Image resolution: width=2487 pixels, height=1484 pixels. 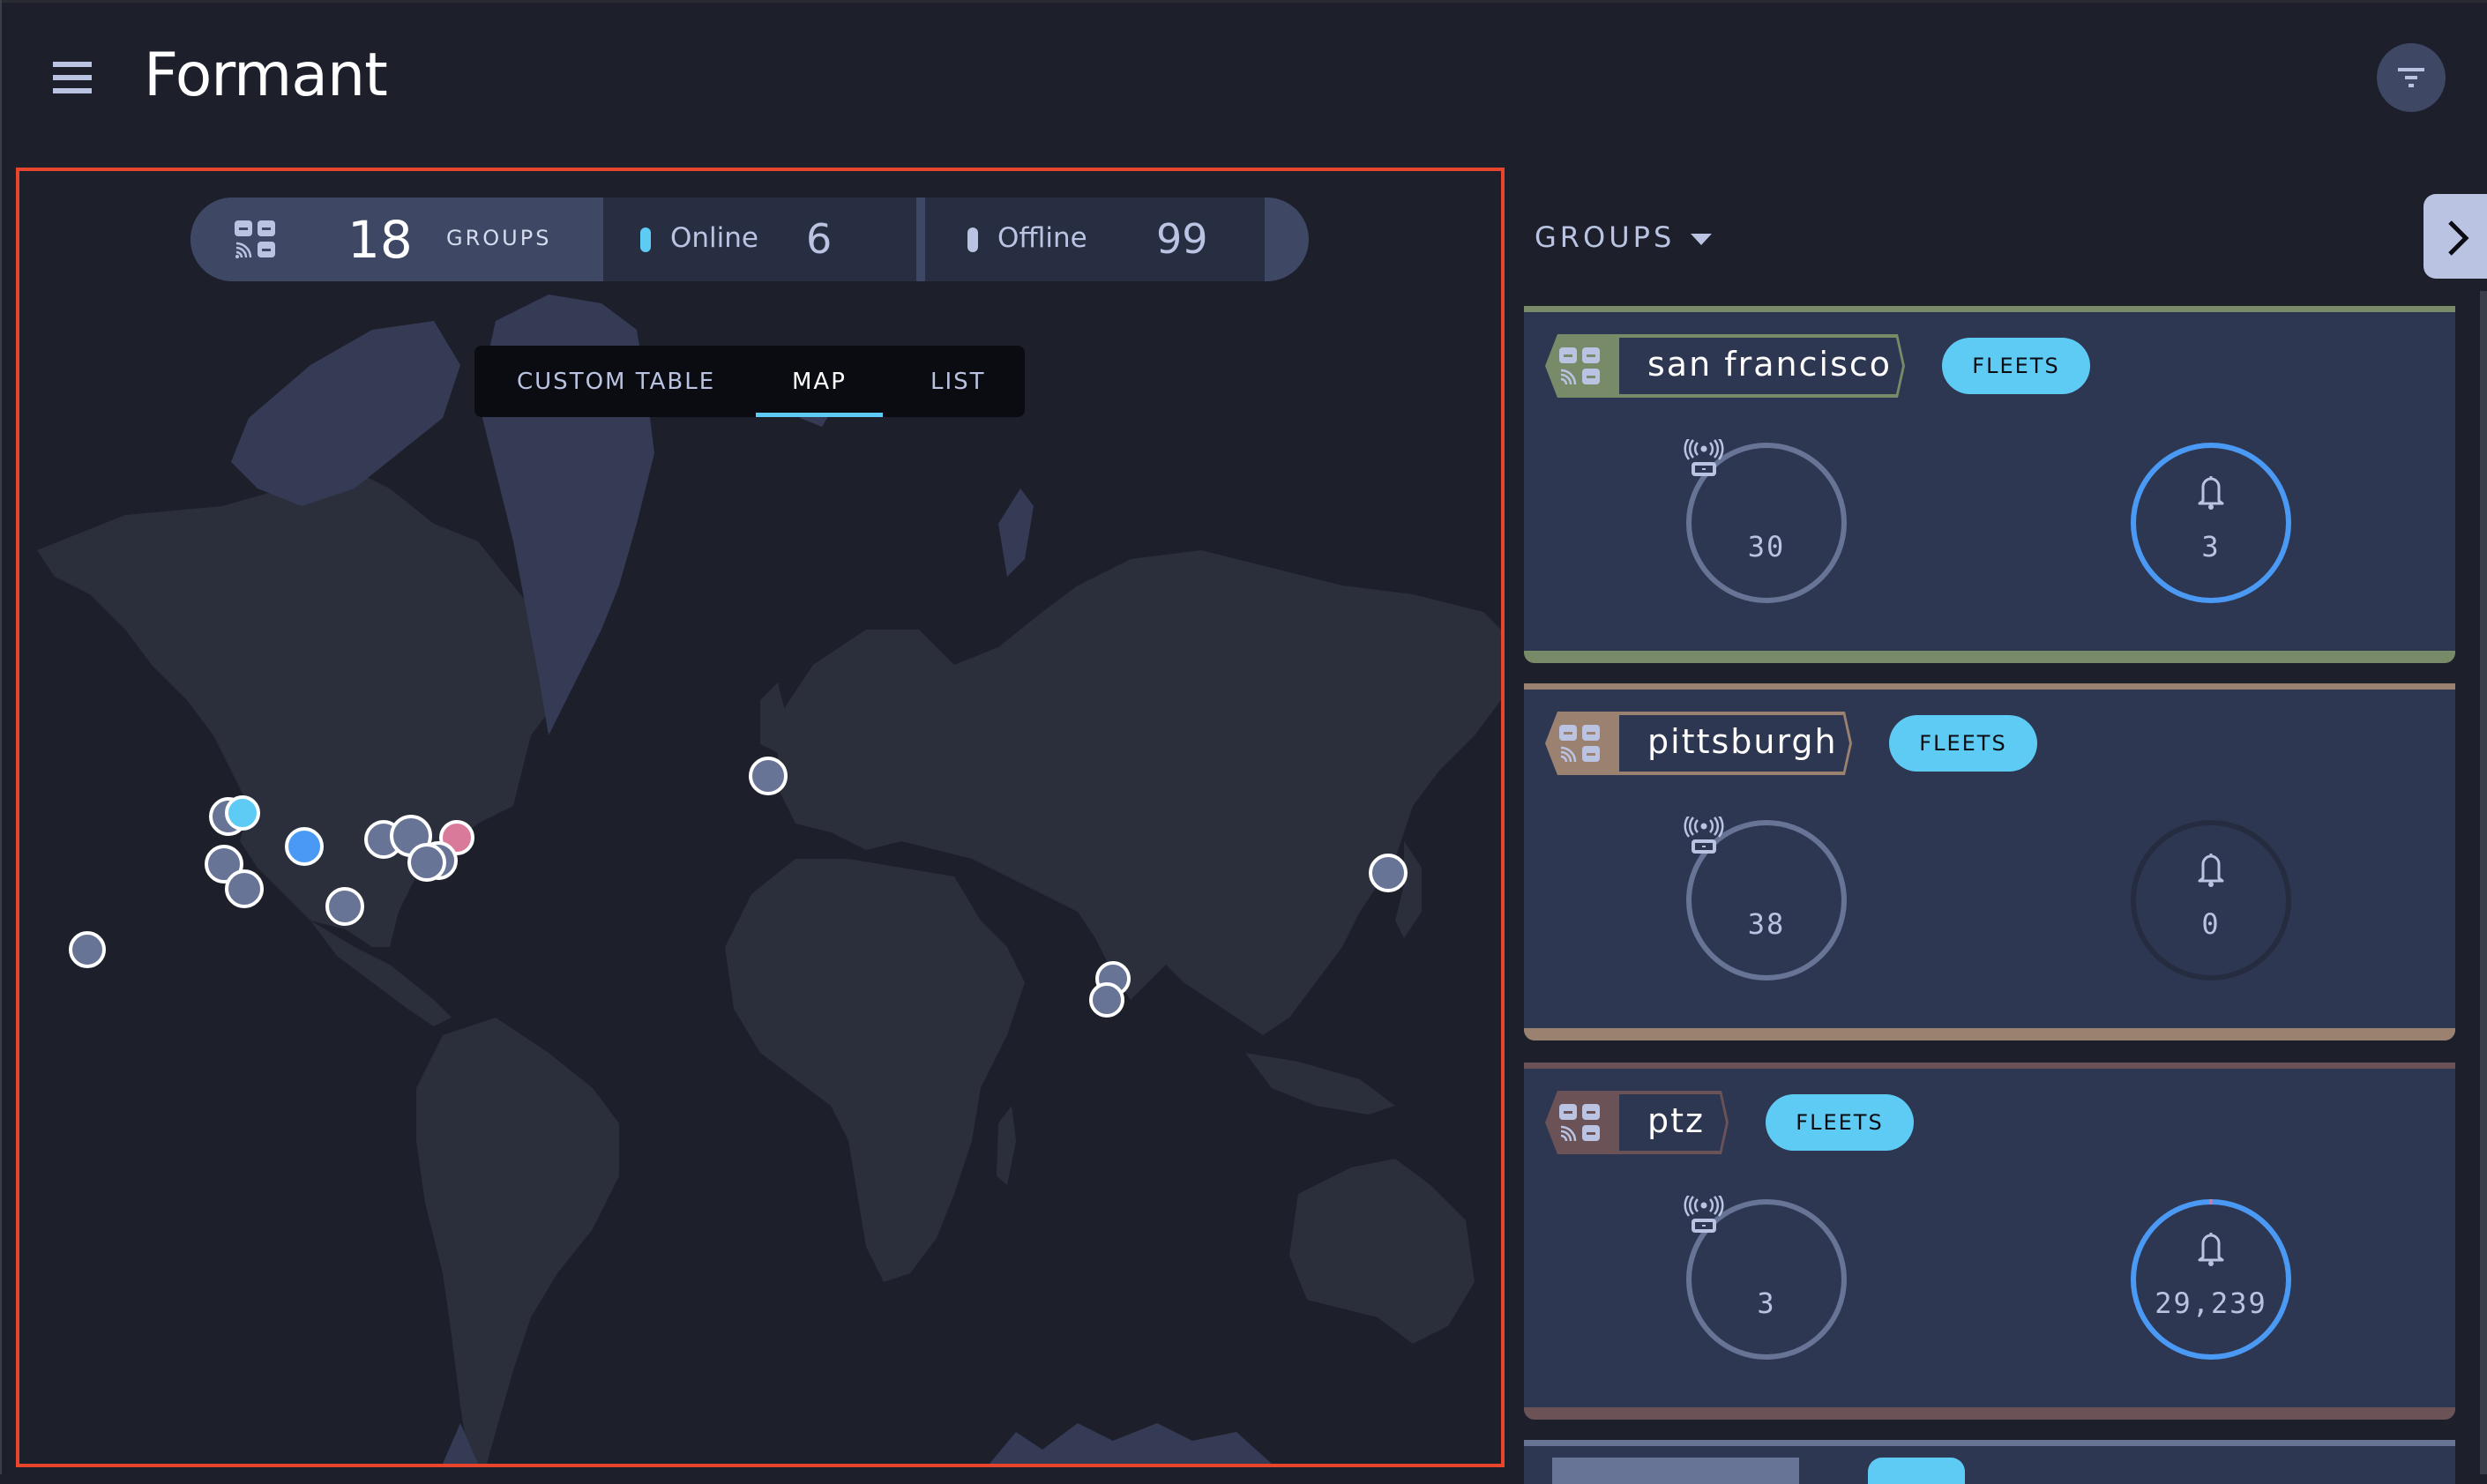 I want to click on landmass-south-america, so click(x=517, y=1241).